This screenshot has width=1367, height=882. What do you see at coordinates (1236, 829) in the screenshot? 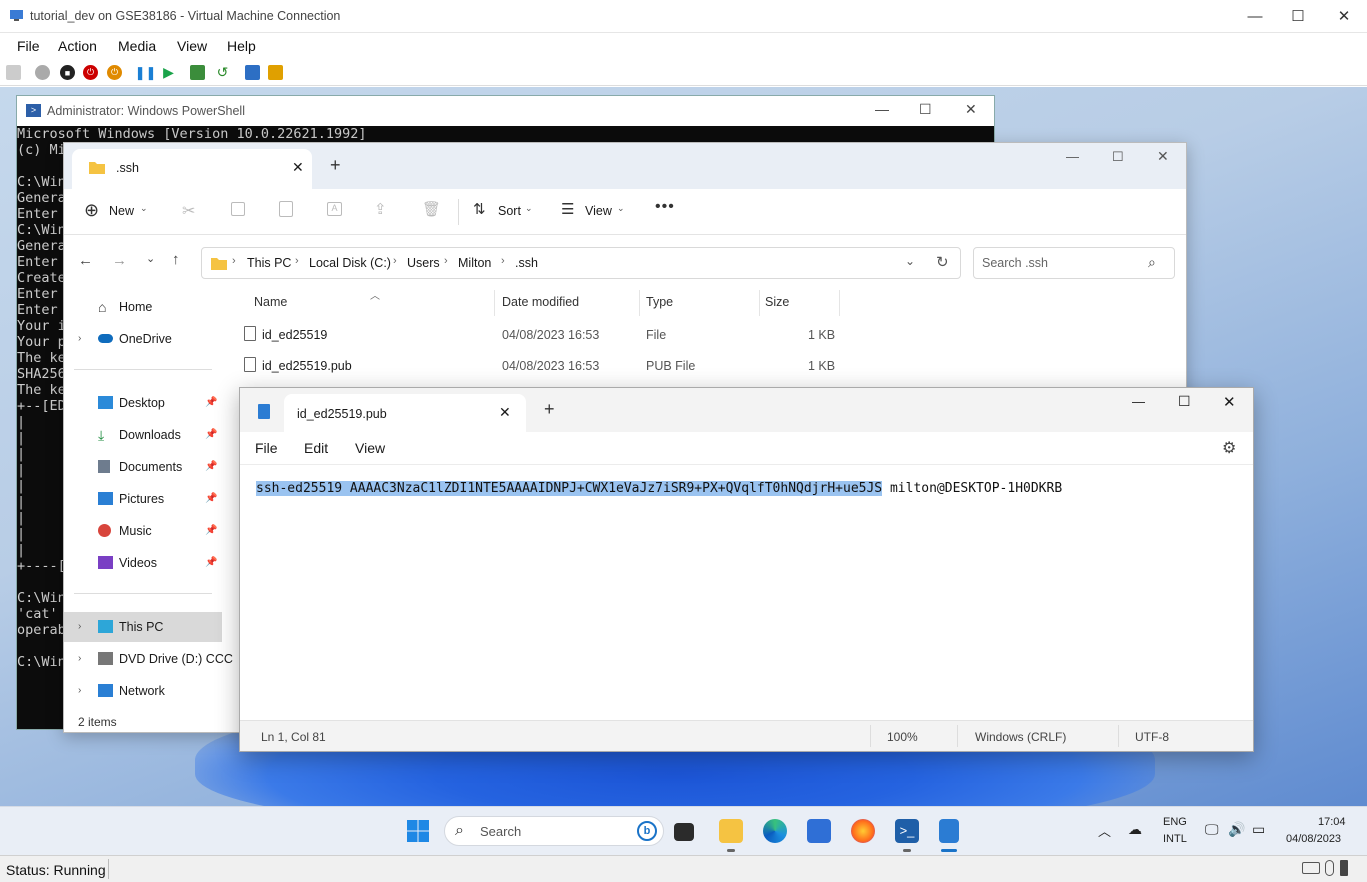
I see `volume-icon: 🔊` at bounding box center [1236, 829].